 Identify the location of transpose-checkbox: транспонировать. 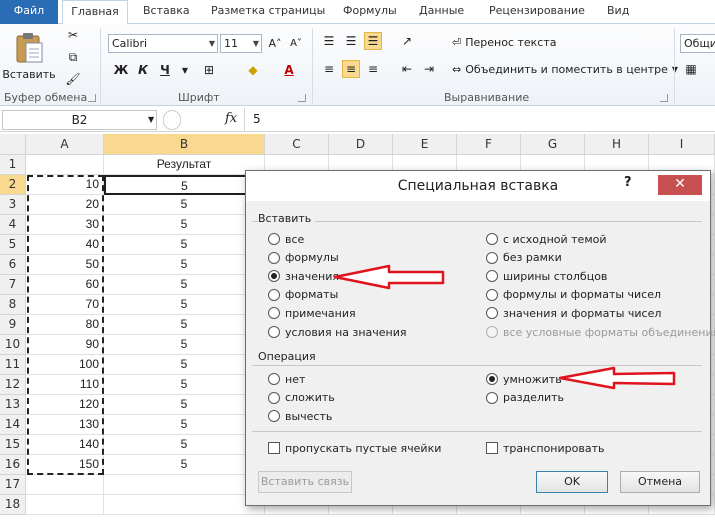
(545, 448).